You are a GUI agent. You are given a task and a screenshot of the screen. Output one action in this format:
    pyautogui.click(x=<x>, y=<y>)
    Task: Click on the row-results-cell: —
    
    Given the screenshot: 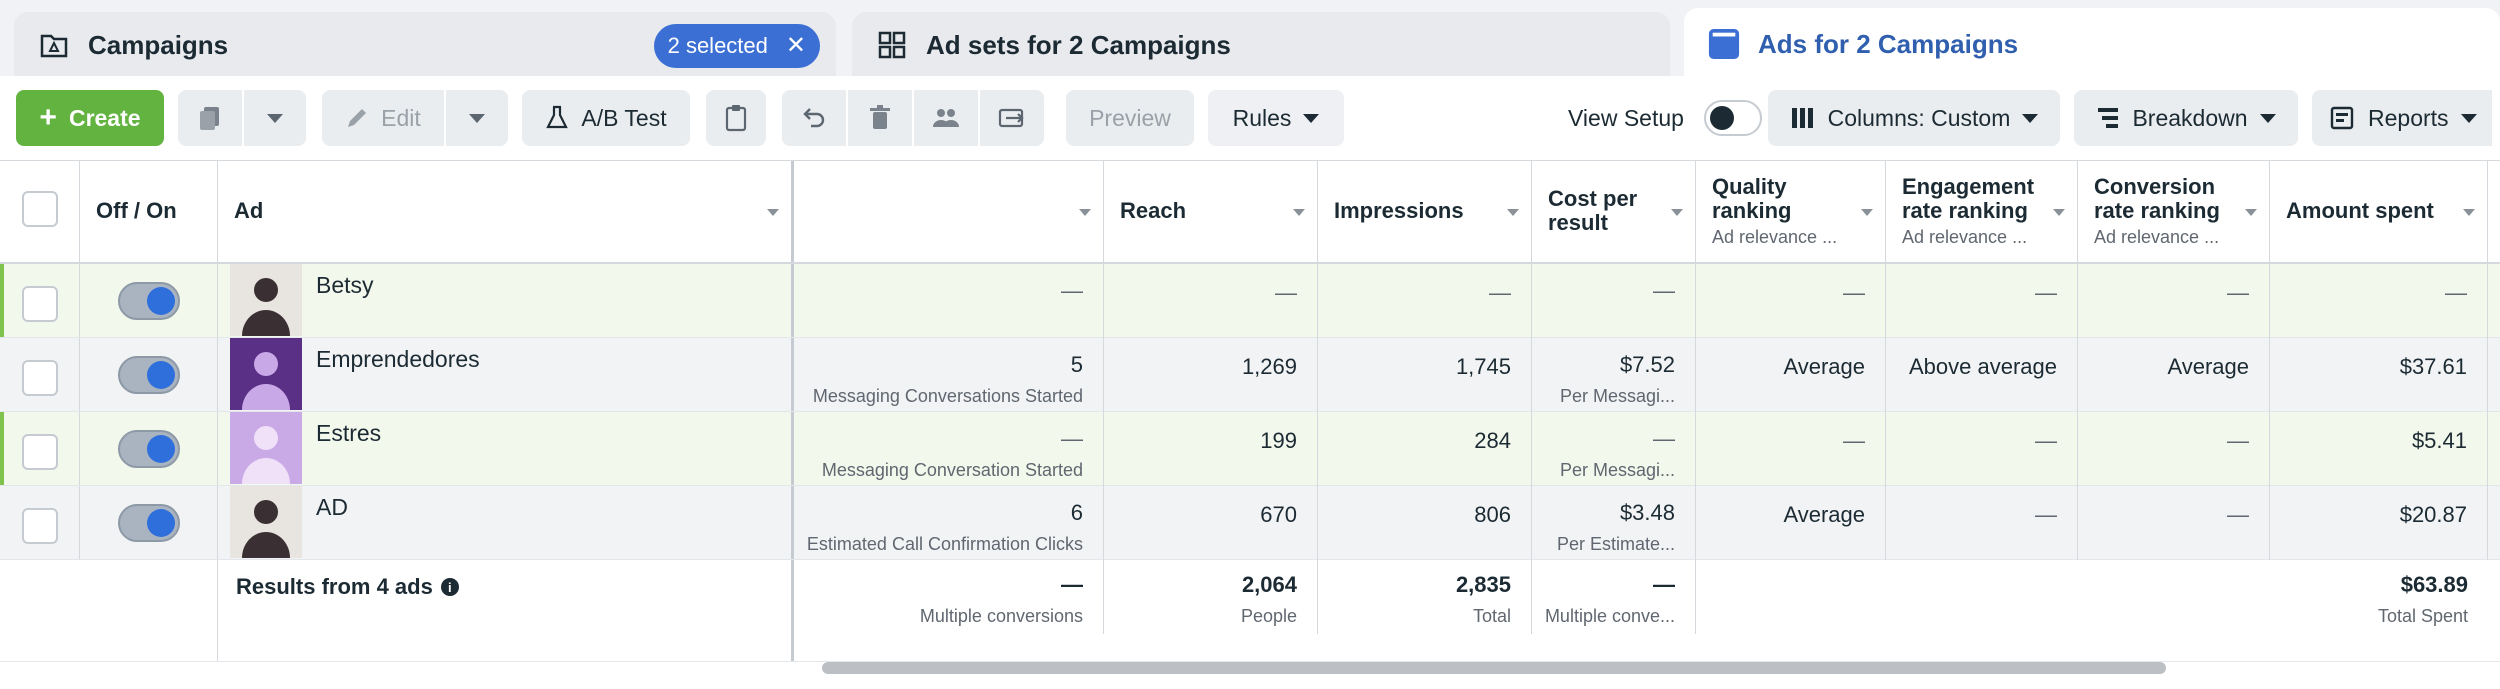 What is the action you would take?
    pyautogui.click(x=949, y=301)
    